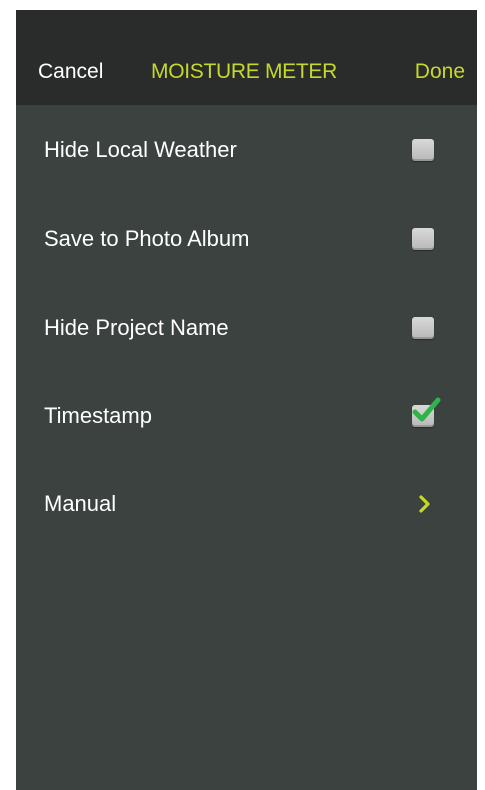 This screenshot has height=790, width=485. What do you see at coordinates (246, 416) in the screenshot?
I see `setting-row-timestamp: Timestamp` at bounding box center [246, 416].